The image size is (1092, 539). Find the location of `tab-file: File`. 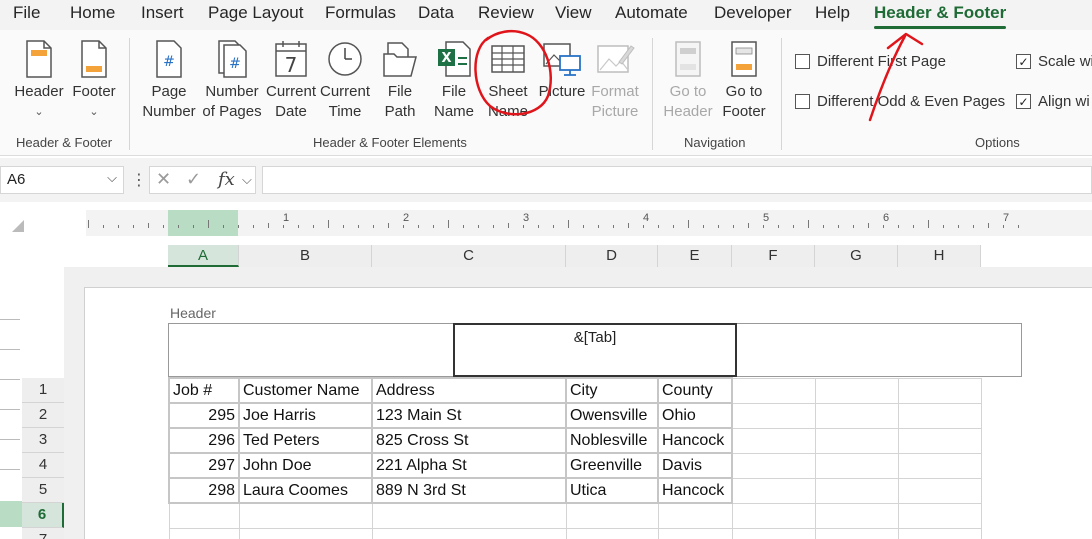

tab-file: File is located at coordinates (26, 13).